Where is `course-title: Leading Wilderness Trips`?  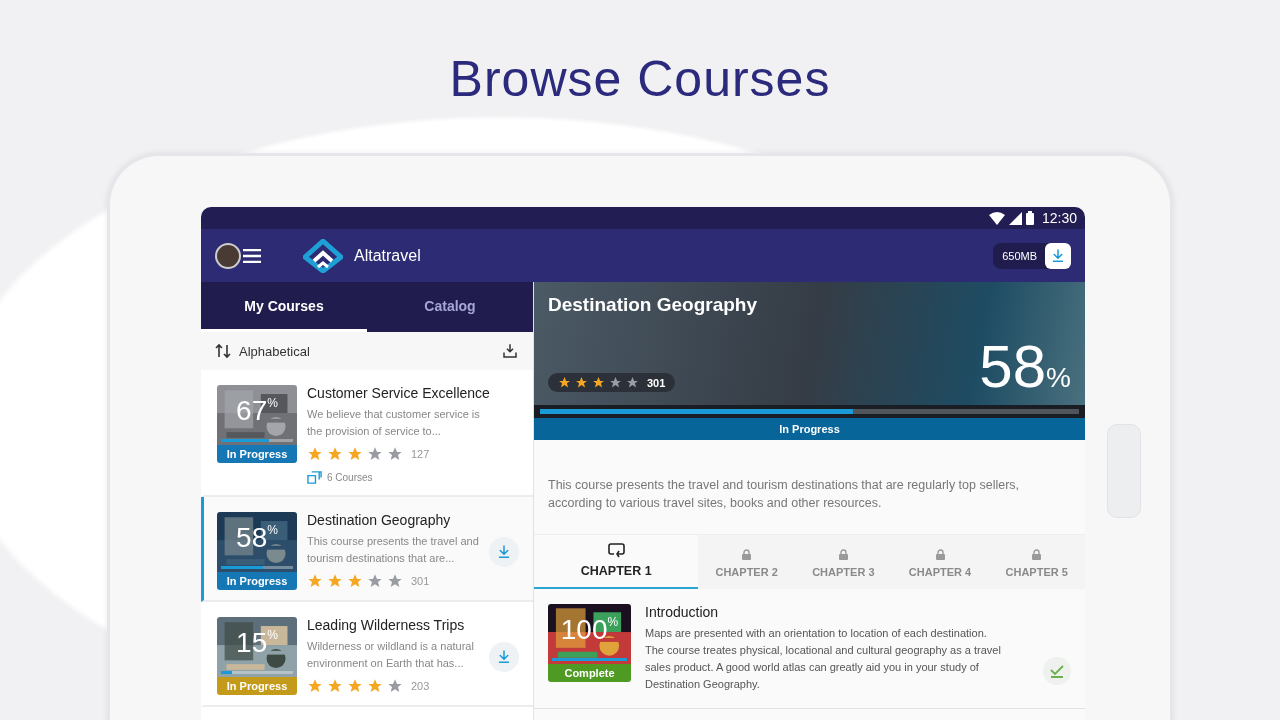
course-title: Leading Wilderness Trips is located at coordinates (386, 625).